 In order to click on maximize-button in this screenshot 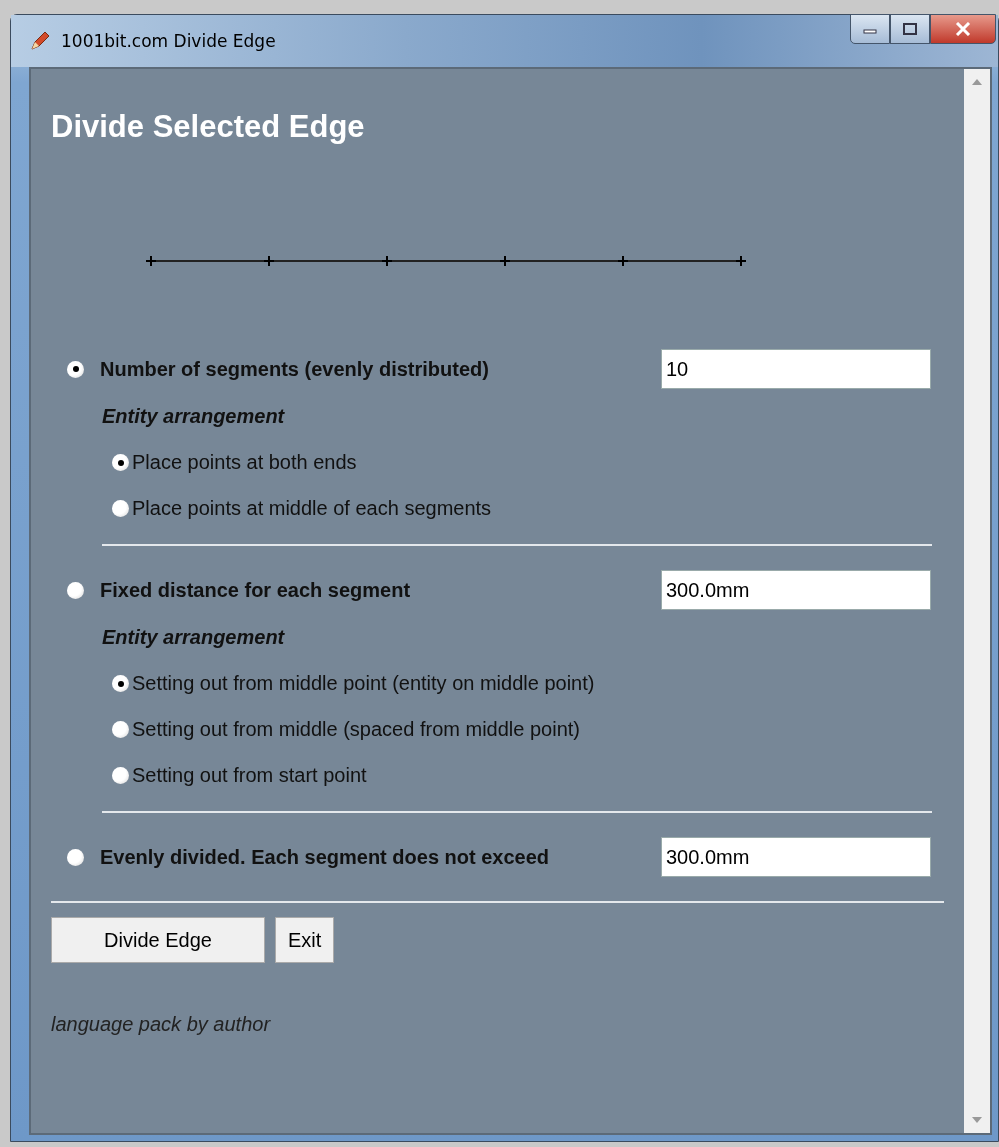, I will do `click(910, 29)`.